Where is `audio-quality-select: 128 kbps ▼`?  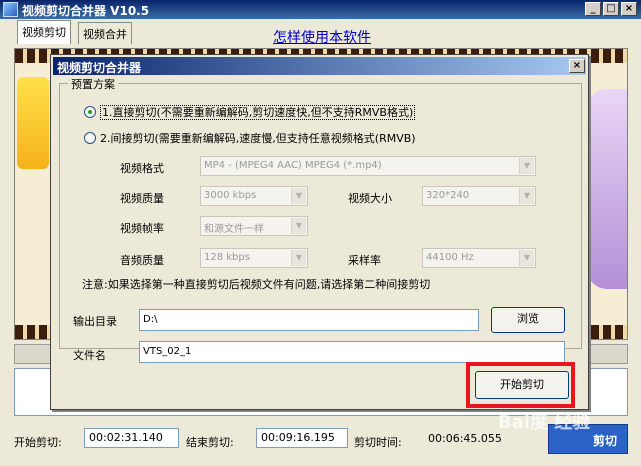
audio-quality-select: 128 kbps ▼ is located at coordinates (254, 258).